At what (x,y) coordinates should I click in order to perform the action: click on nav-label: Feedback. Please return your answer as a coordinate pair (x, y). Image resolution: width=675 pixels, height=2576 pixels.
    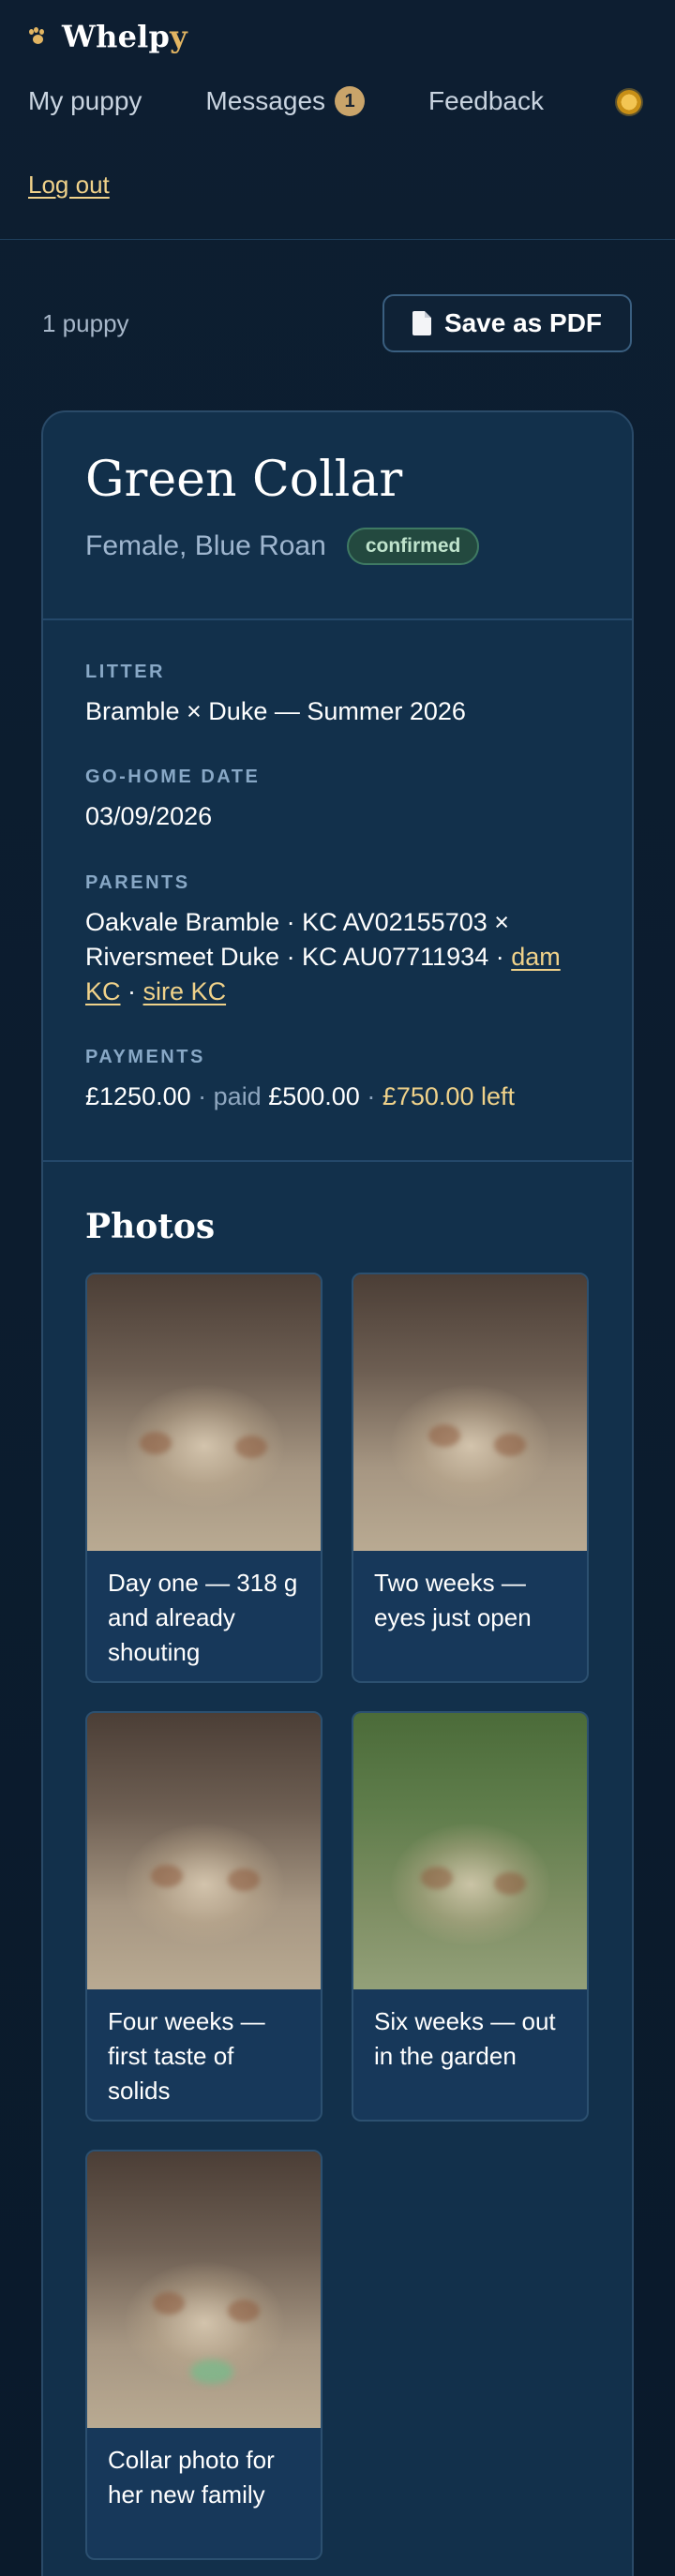
    Looking at the image, I should click on (486, 100).